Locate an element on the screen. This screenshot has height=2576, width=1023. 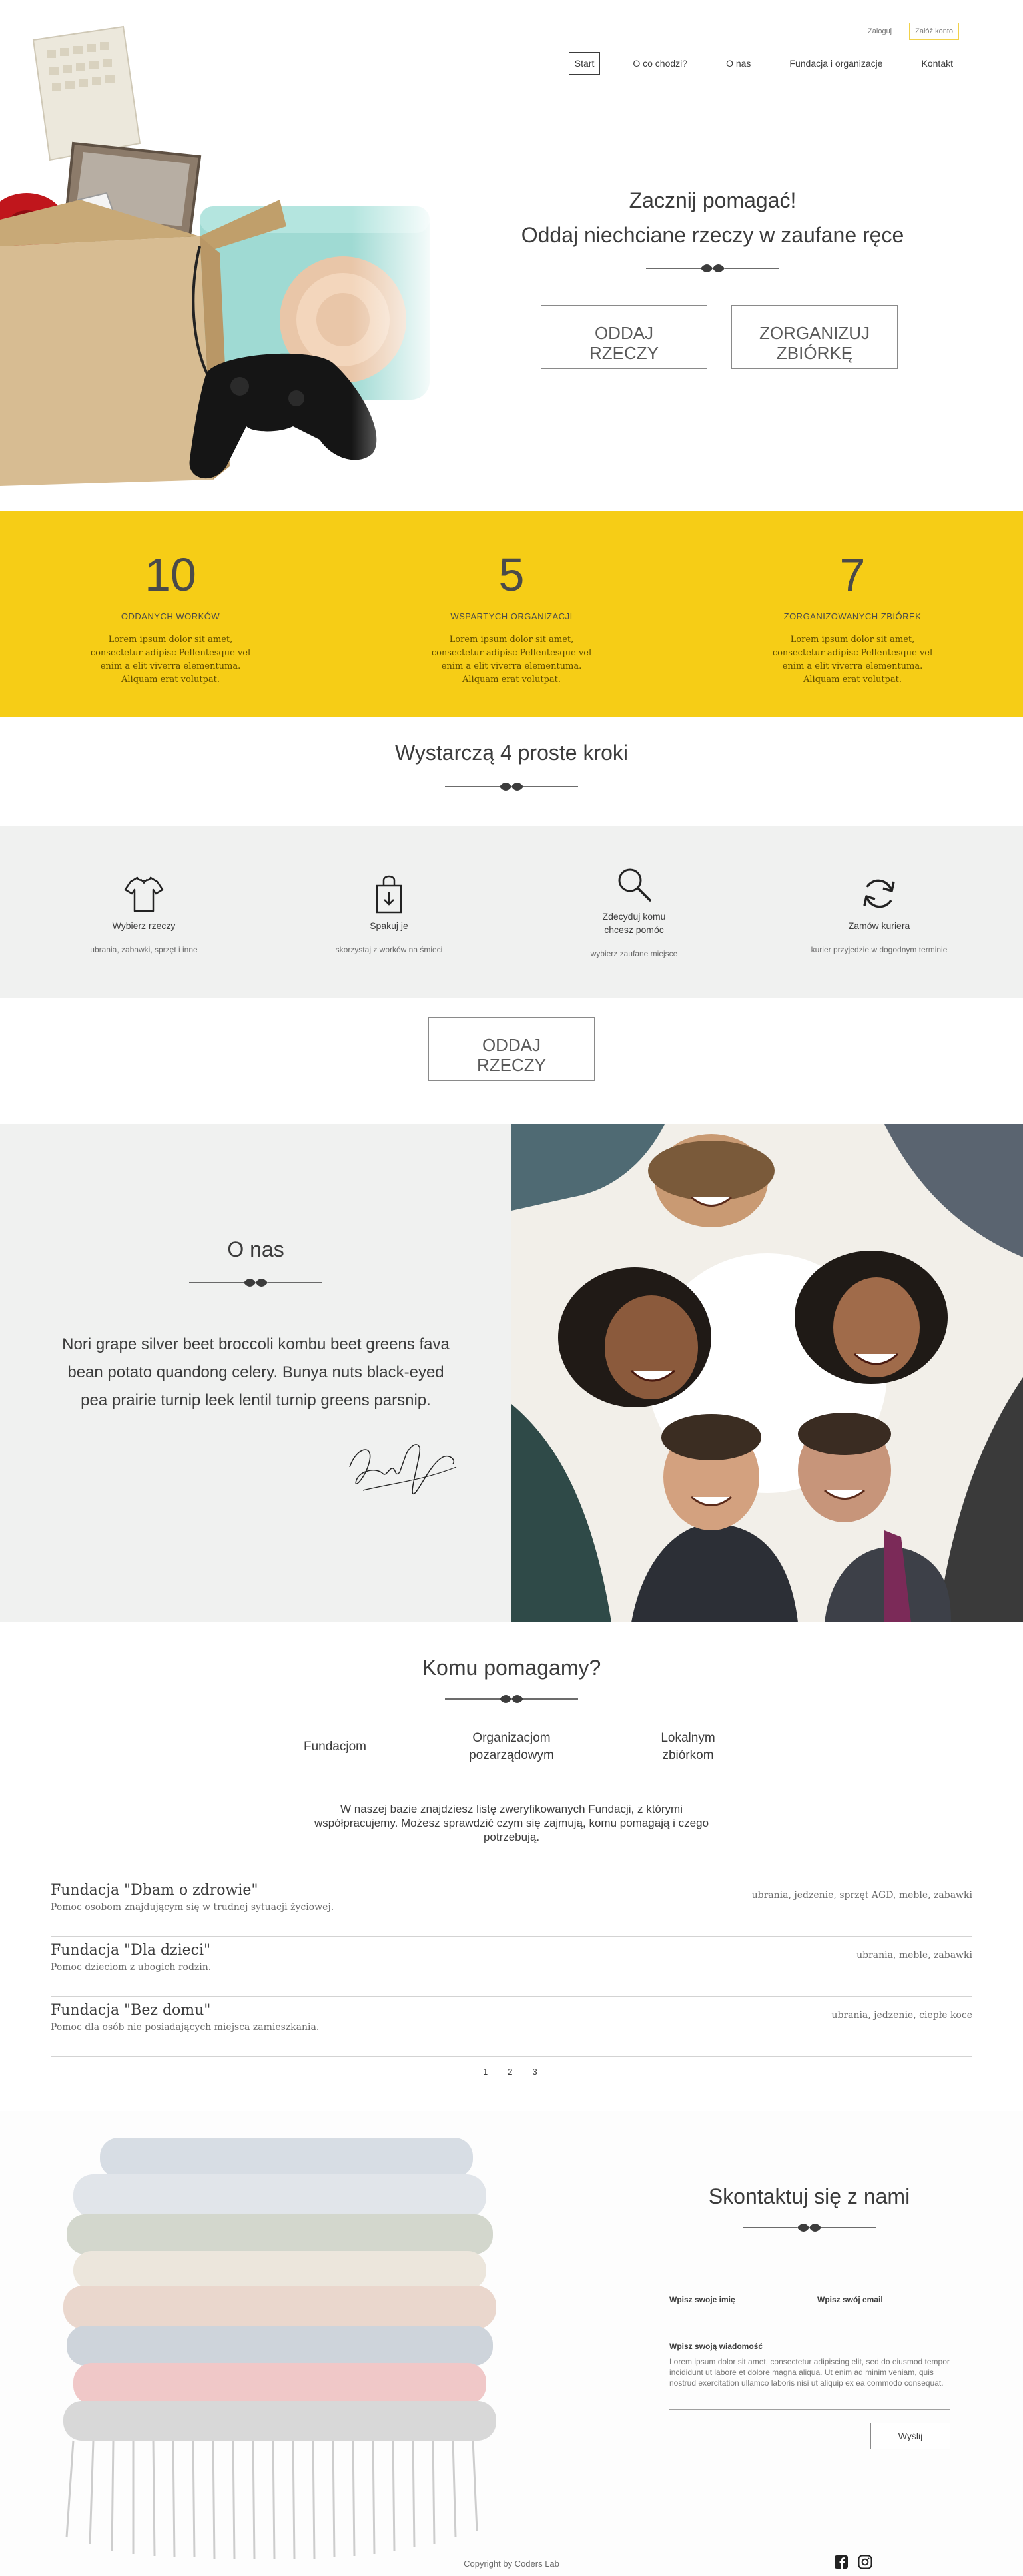
steps-title: Wystarczą 4 proste kroki is located at coordinates (511, 753).